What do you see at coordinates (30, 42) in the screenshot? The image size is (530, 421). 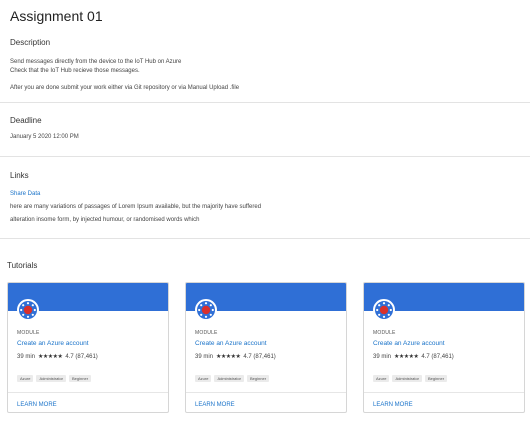 I see `description-heading: Description` at bounding box center [30, 42].